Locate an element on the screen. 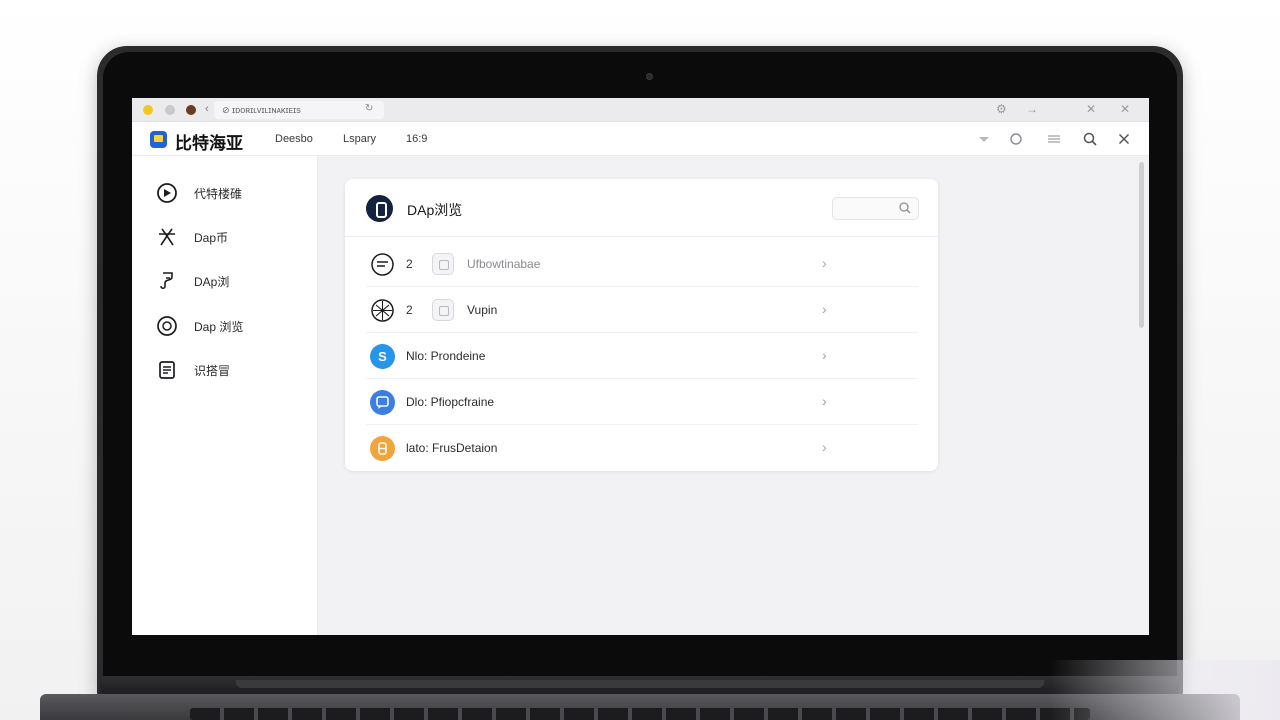 The height and width of the screenshot is (720, 1280). forward-icon: → is located at coordinates (1032, 109).